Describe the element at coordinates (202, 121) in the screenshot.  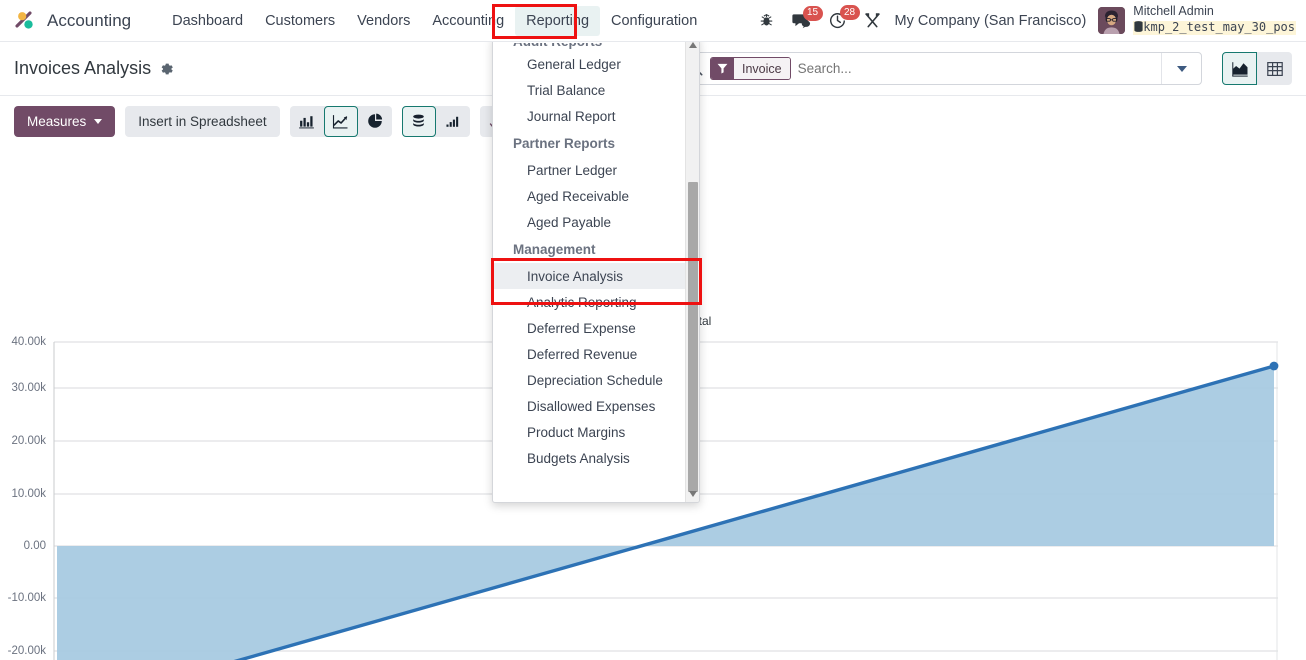
I see `insert-in-spreadsheet-button: Insert in Spreadsheet` at that location.